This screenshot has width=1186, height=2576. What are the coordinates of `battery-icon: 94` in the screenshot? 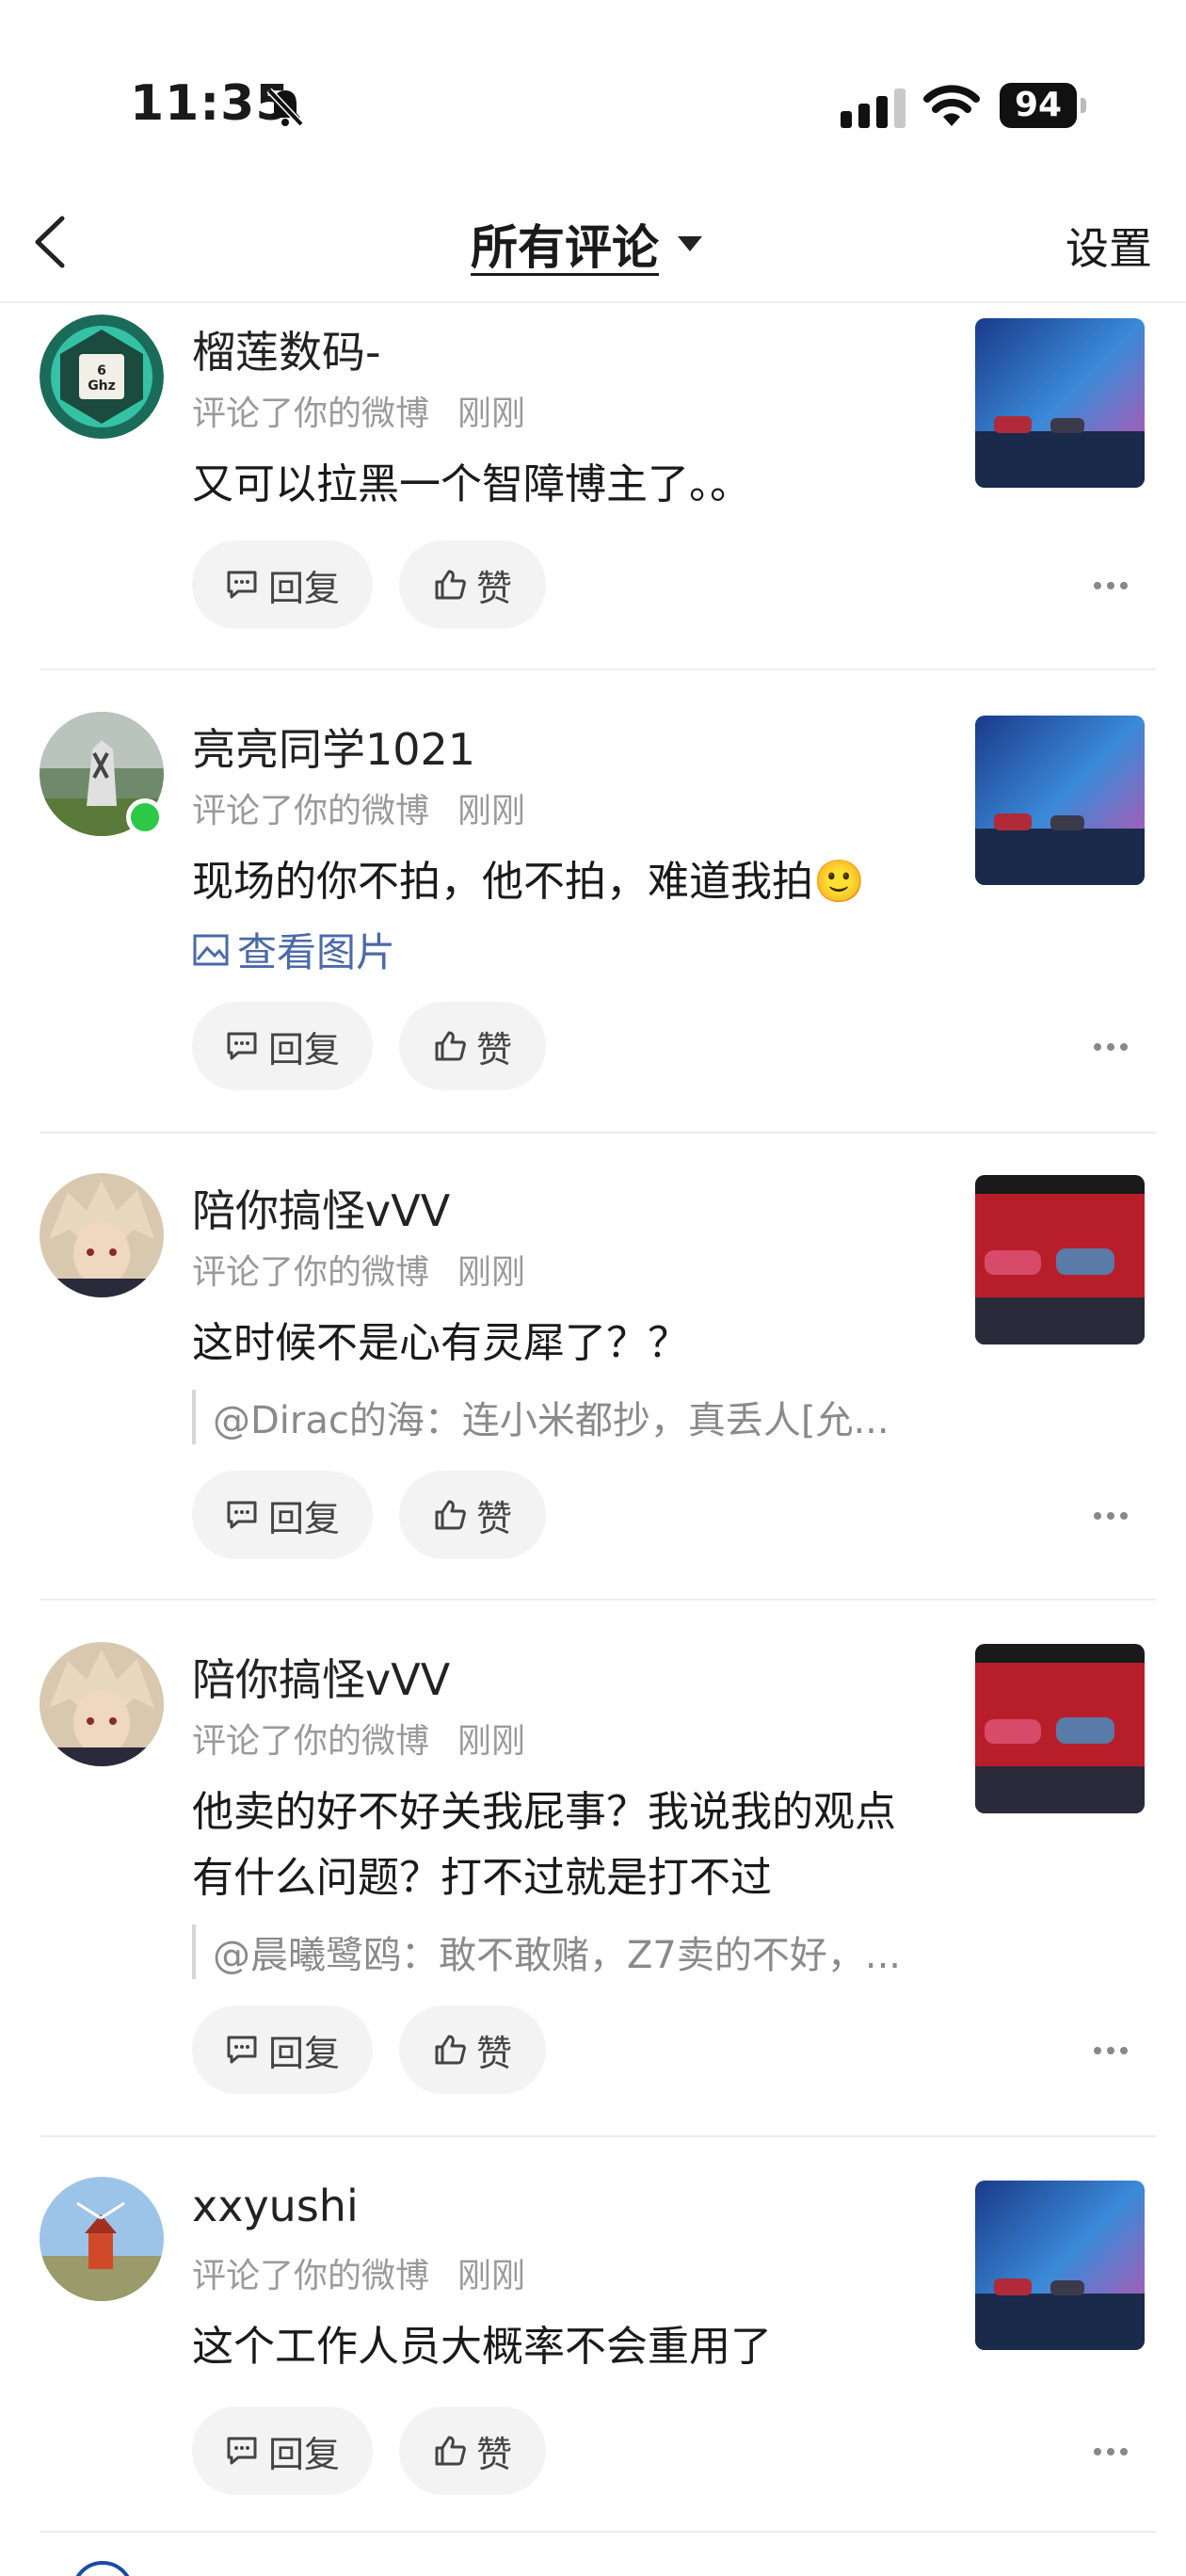 It's located at (1043, 105).